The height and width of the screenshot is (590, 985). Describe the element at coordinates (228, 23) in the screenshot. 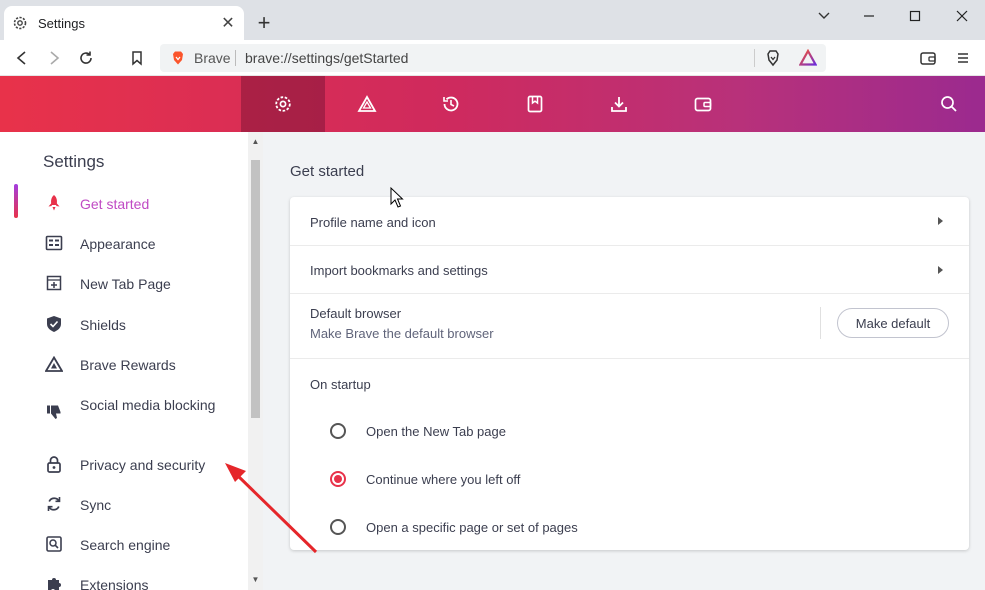

I see `close-tab-icon: ✕` at that location.